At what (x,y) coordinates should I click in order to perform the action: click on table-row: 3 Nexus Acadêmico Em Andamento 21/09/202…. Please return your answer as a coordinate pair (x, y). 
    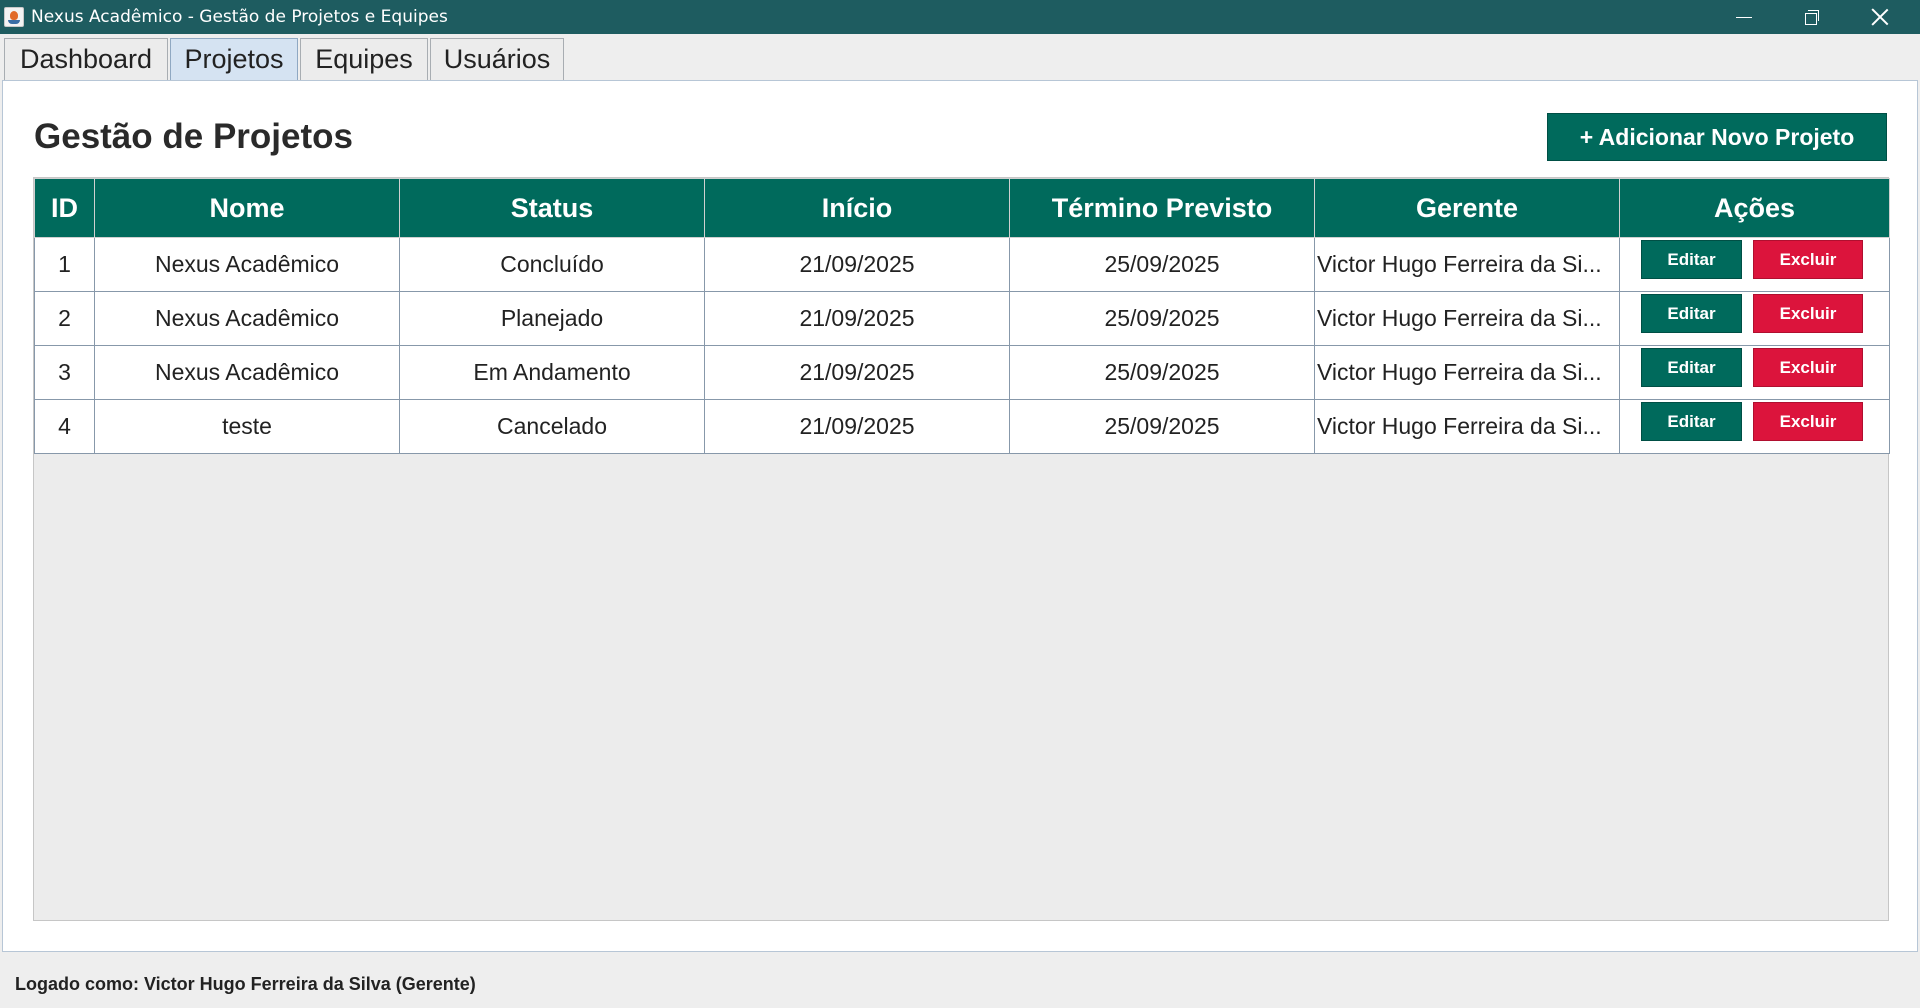
    Looking at the image, I should click on (962, 372).